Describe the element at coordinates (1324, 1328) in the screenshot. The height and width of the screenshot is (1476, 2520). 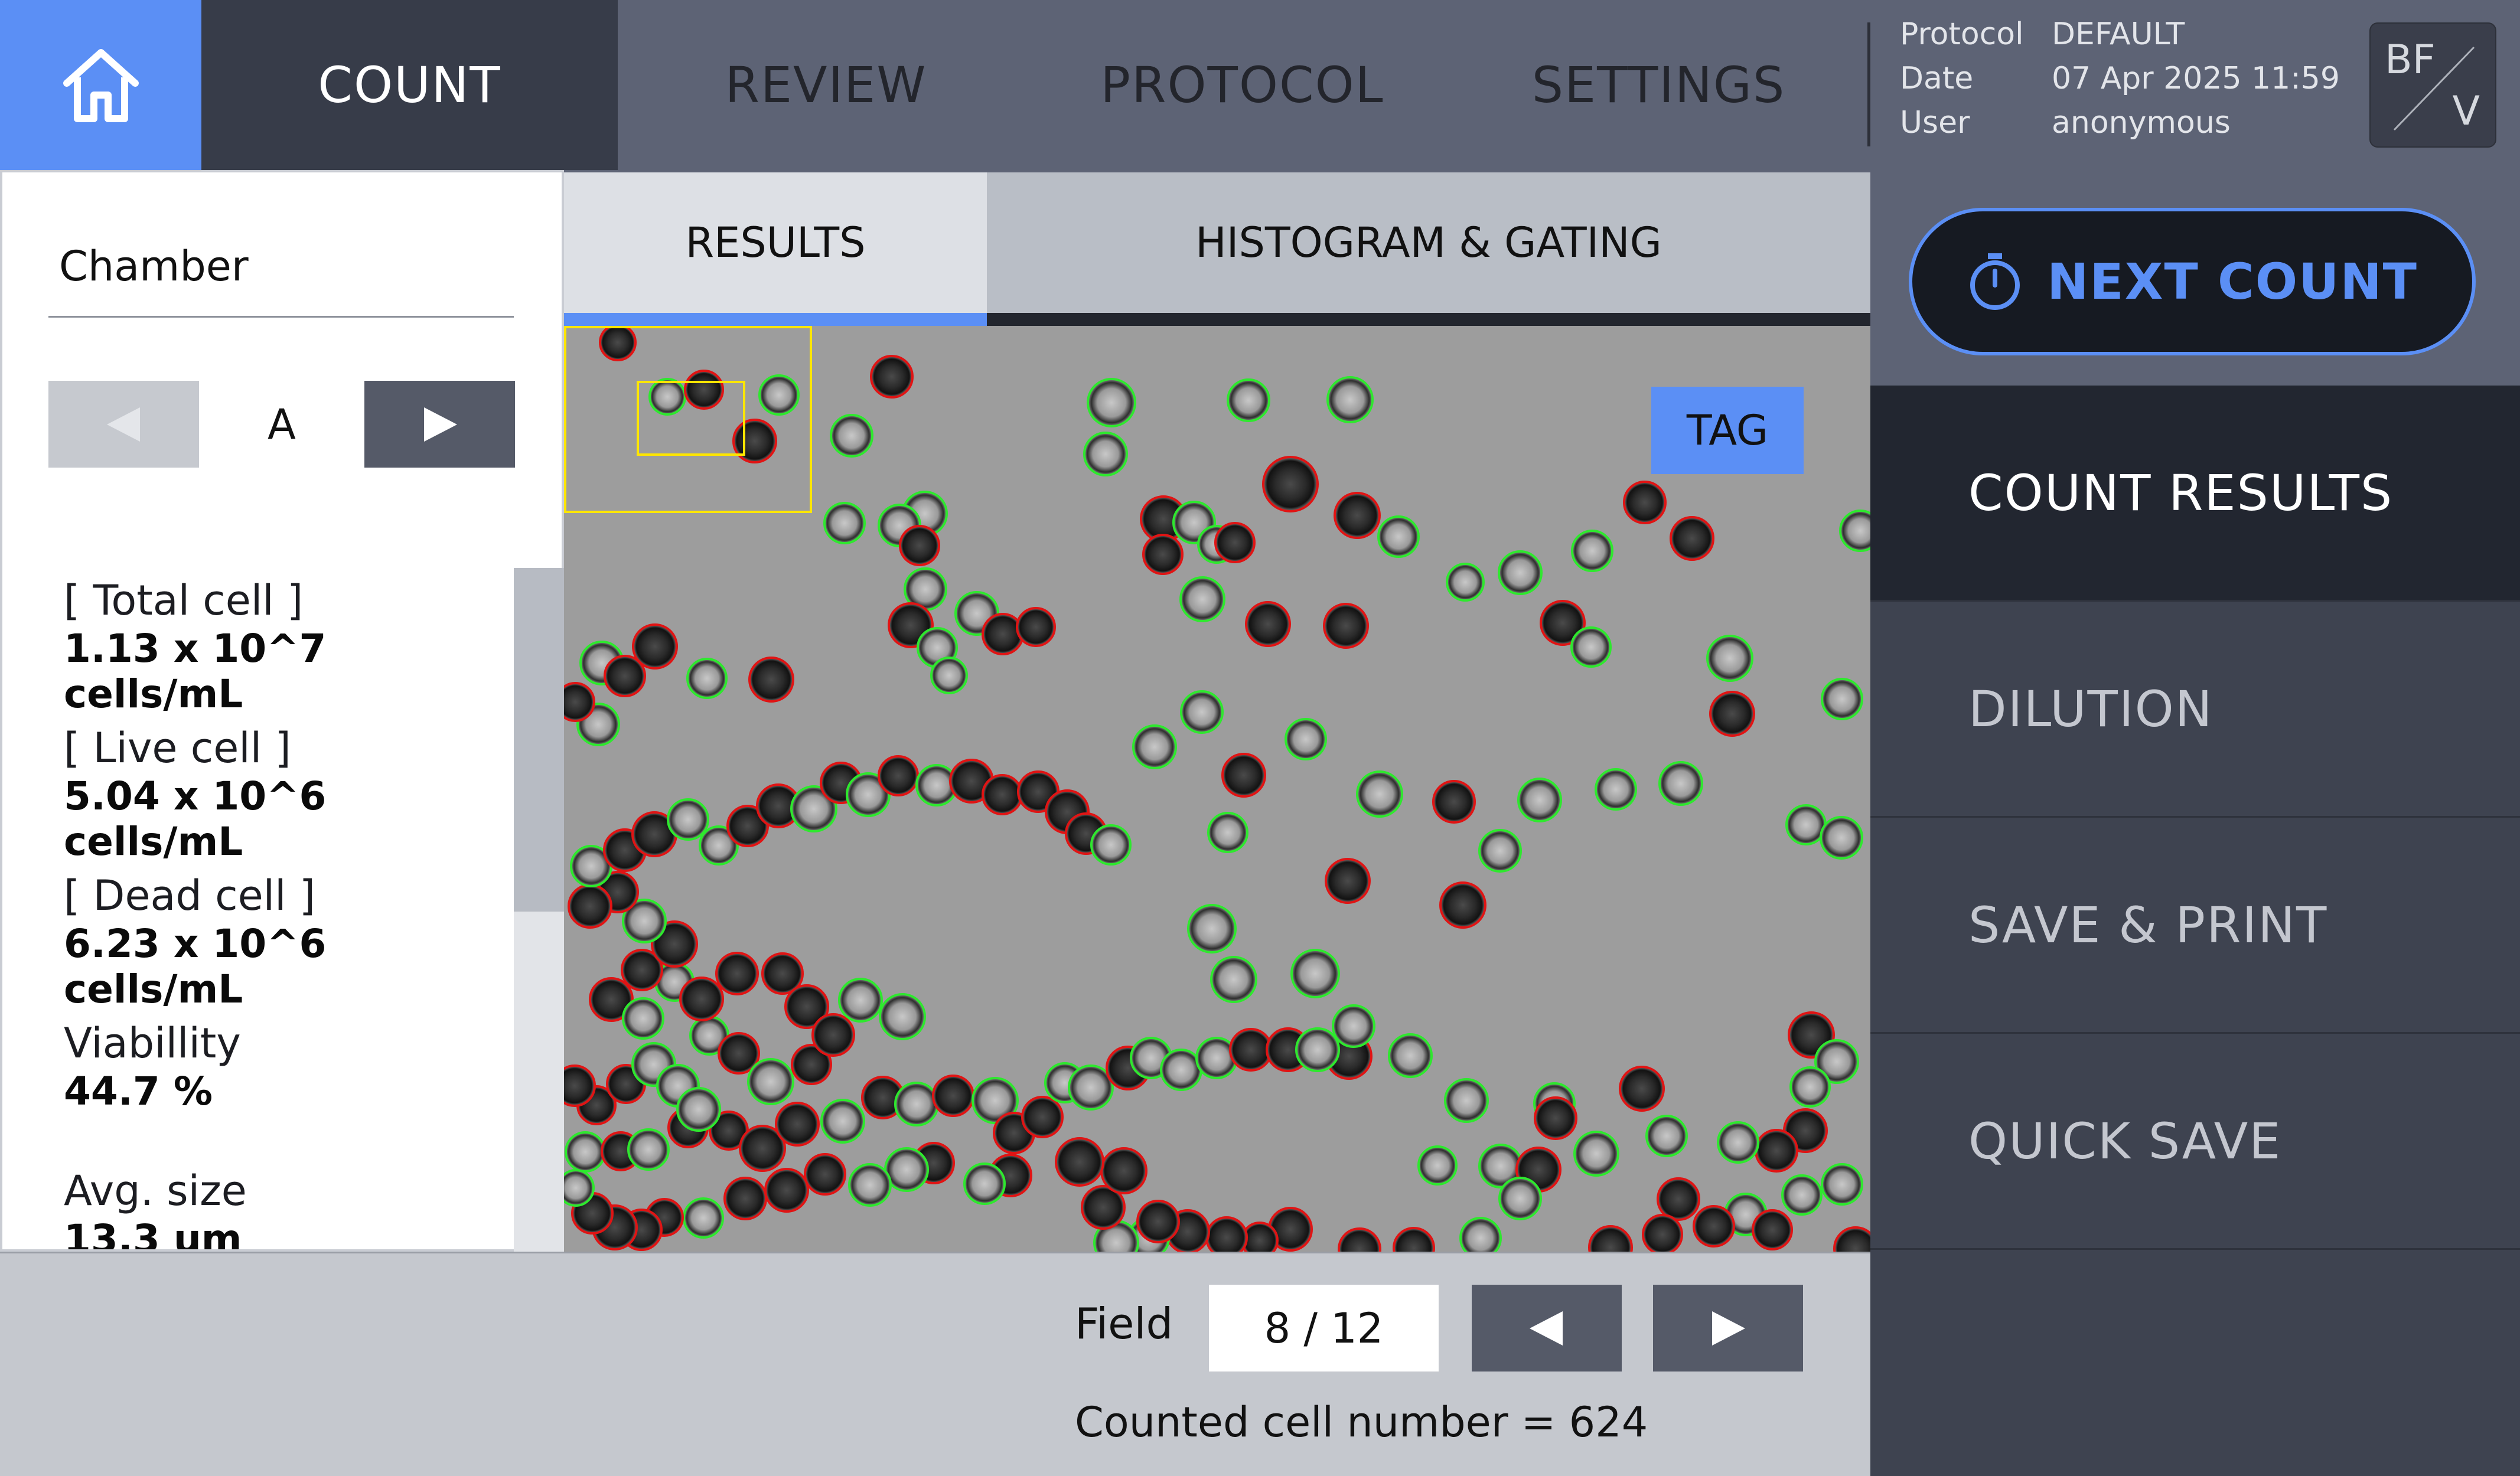
I see `field-value: 8 / 12` at that location.